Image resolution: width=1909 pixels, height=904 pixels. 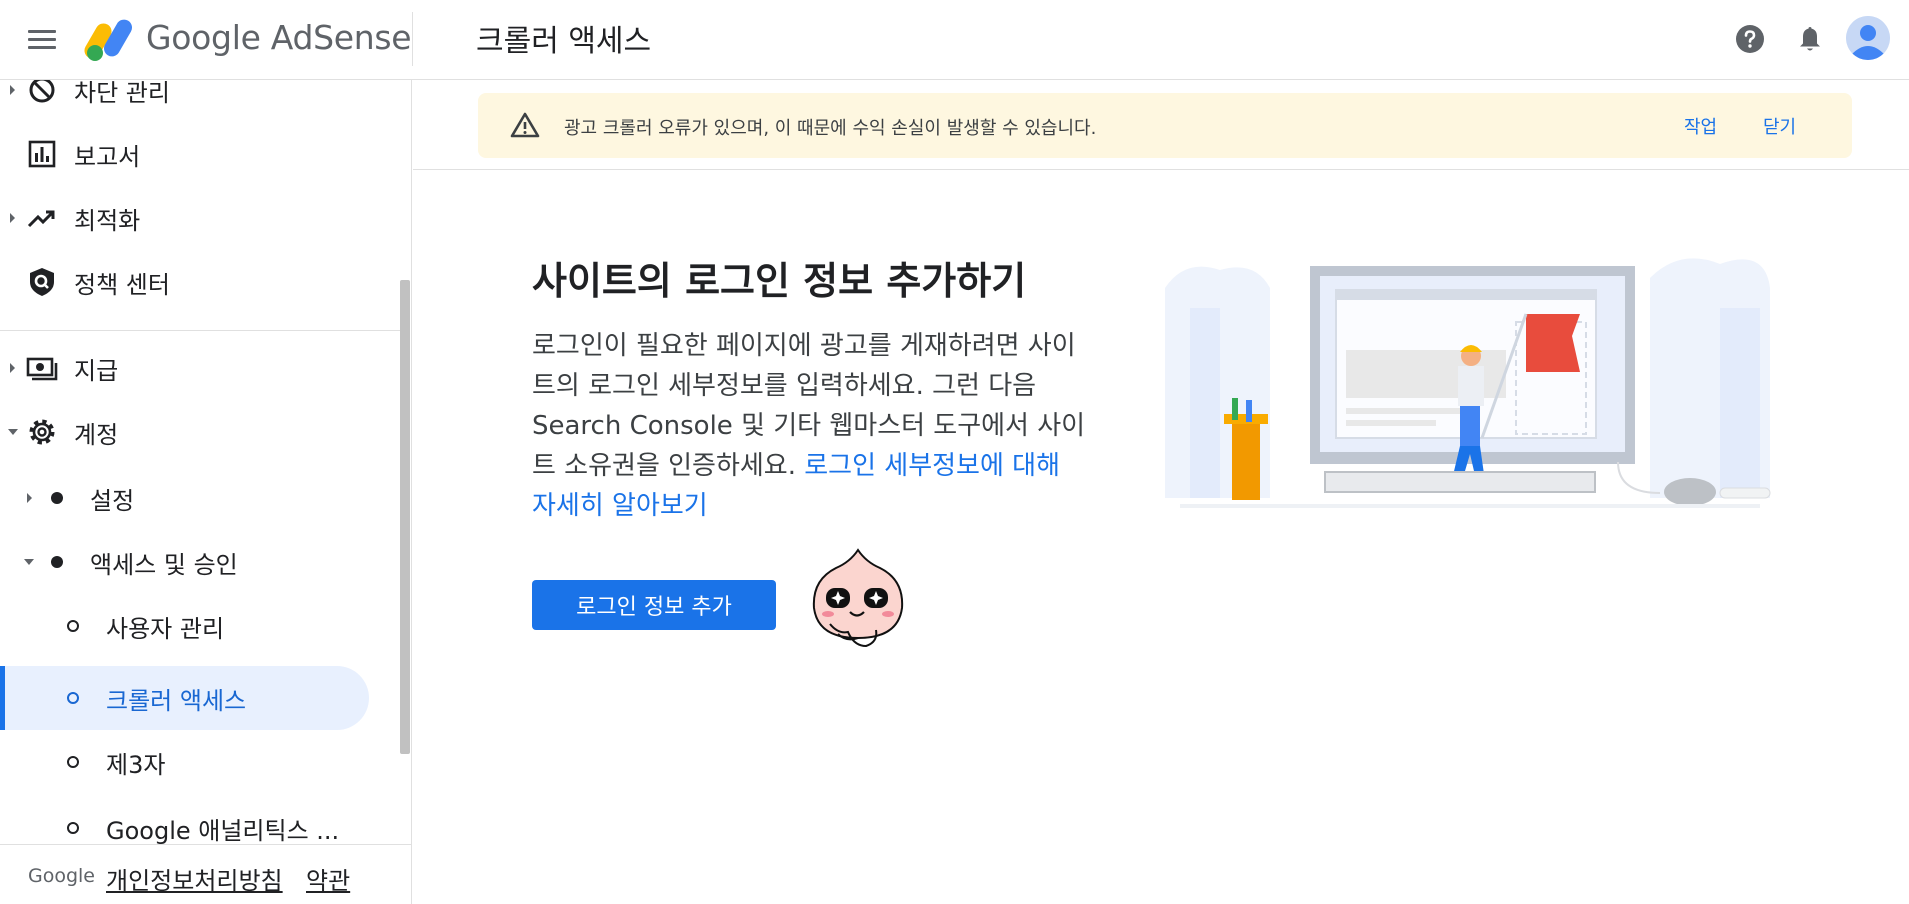 I want to click on policy-shield-icon, so click(x=42, y=282).